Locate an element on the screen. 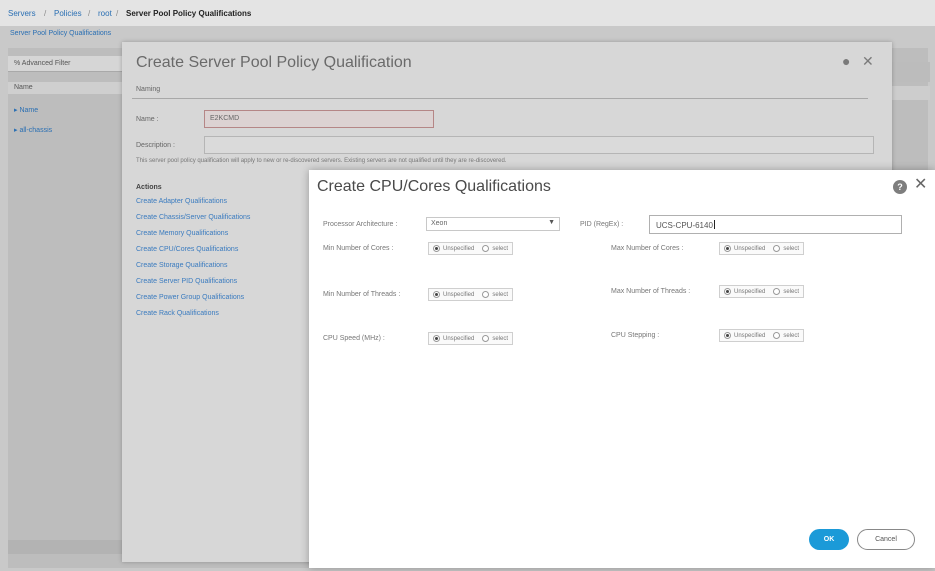 The image size is (935, 571). description-label: Description : is located at coordinates (155, 145).